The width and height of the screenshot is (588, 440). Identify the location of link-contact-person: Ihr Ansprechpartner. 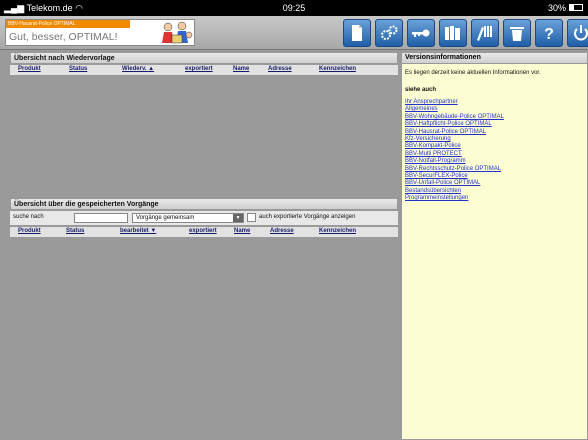
(454, 102).